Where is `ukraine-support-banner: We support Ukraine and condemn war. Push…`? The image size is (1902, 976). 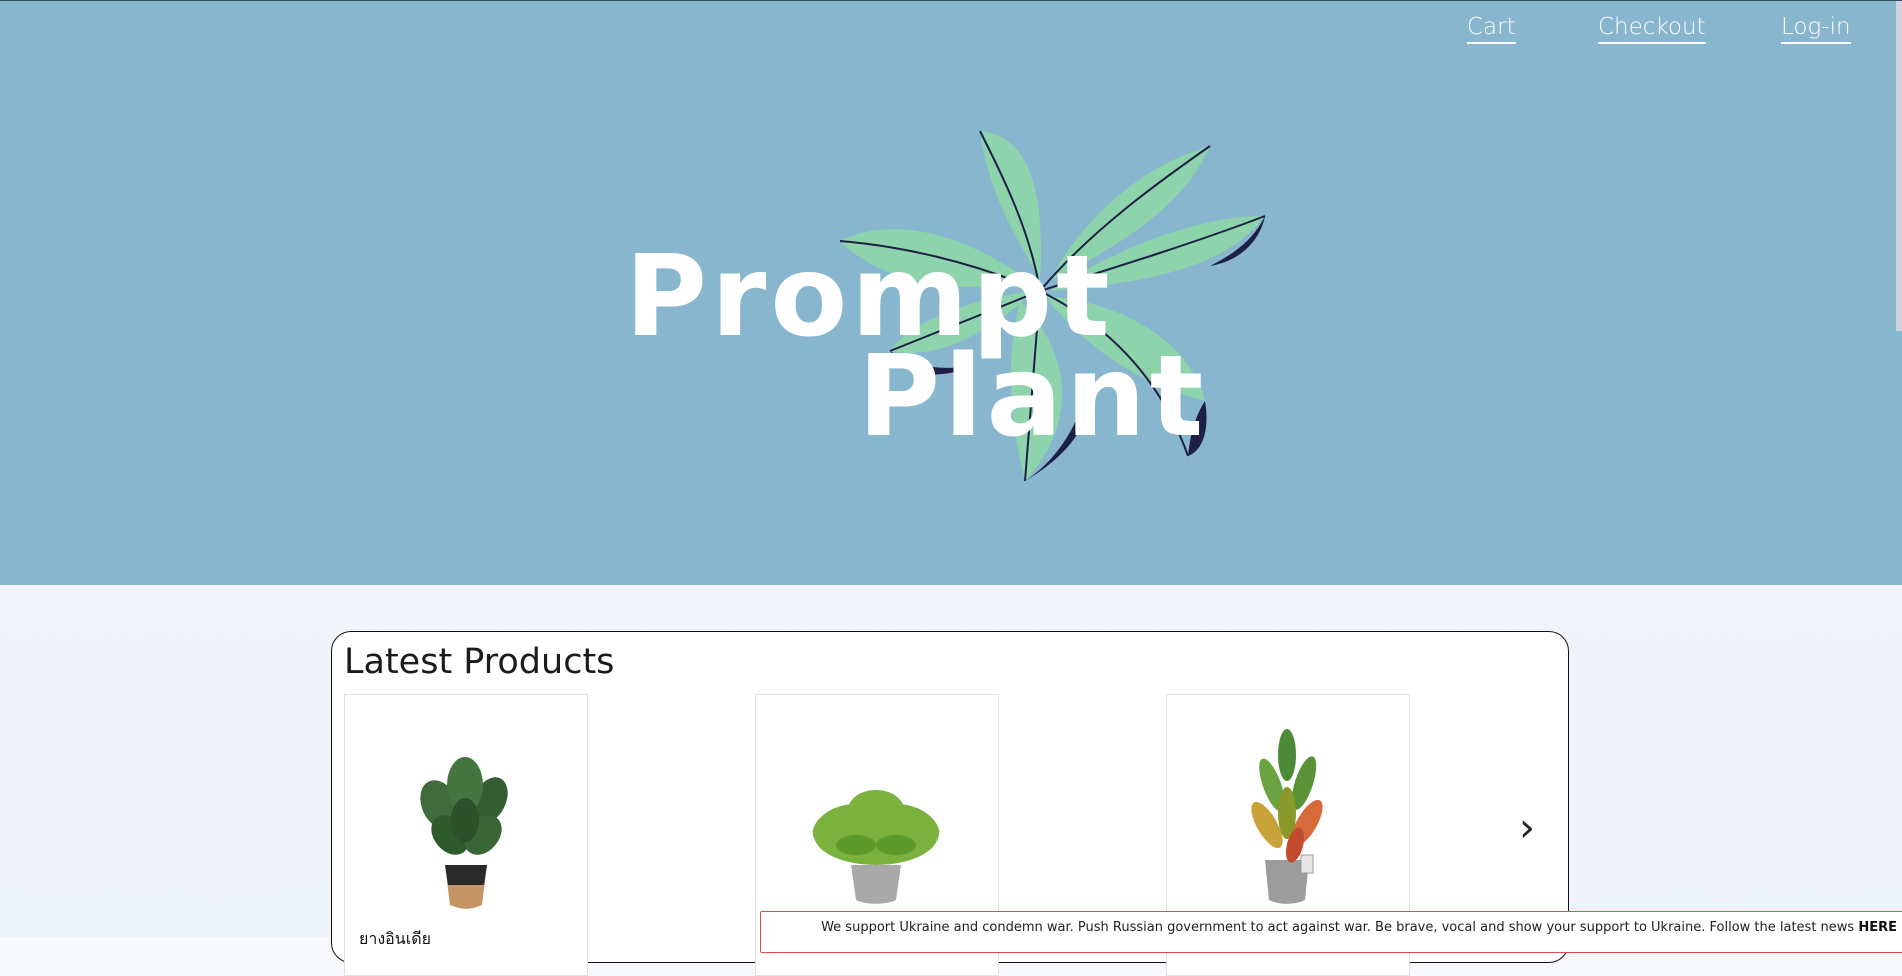
ukraine-support-banner: We support Ukraine and condemn war. Push… is located at coordinates (1331, 932).